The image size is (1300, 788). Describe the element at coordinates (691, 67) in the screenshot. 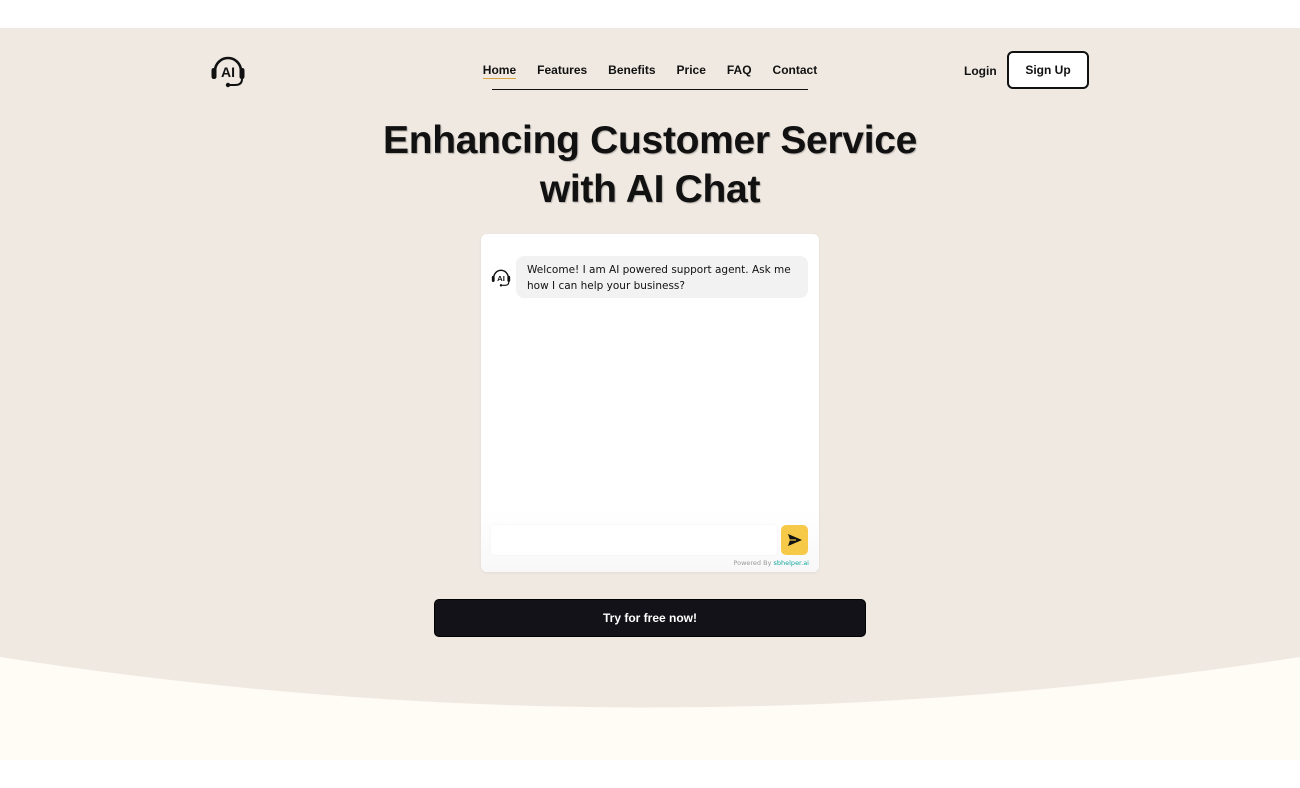

I see `nav-item-price: Price` at that location.